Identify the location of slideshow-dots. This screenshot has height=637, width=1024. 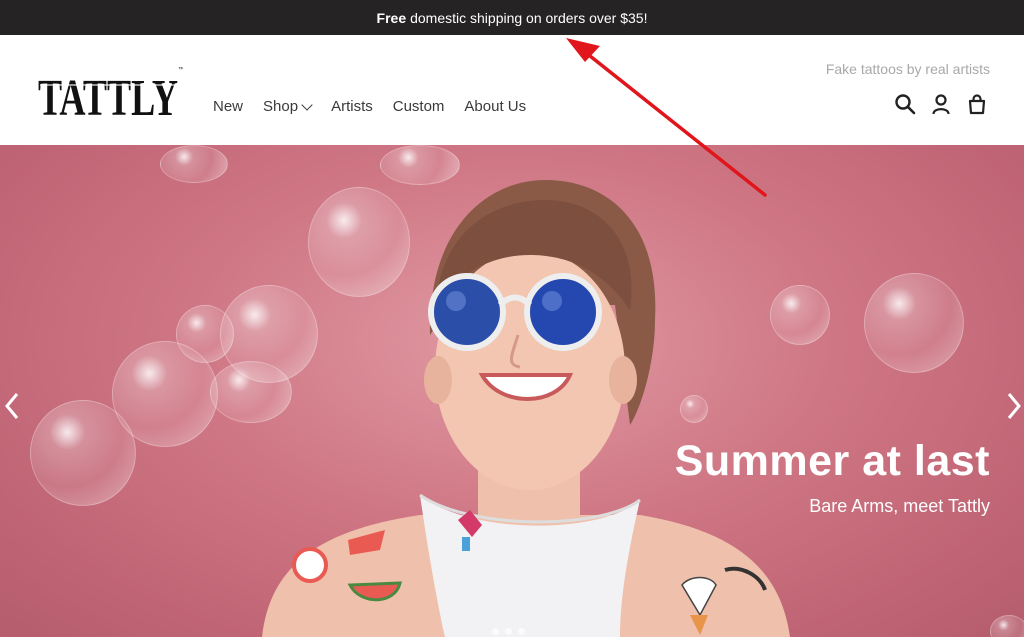
(508, 631).